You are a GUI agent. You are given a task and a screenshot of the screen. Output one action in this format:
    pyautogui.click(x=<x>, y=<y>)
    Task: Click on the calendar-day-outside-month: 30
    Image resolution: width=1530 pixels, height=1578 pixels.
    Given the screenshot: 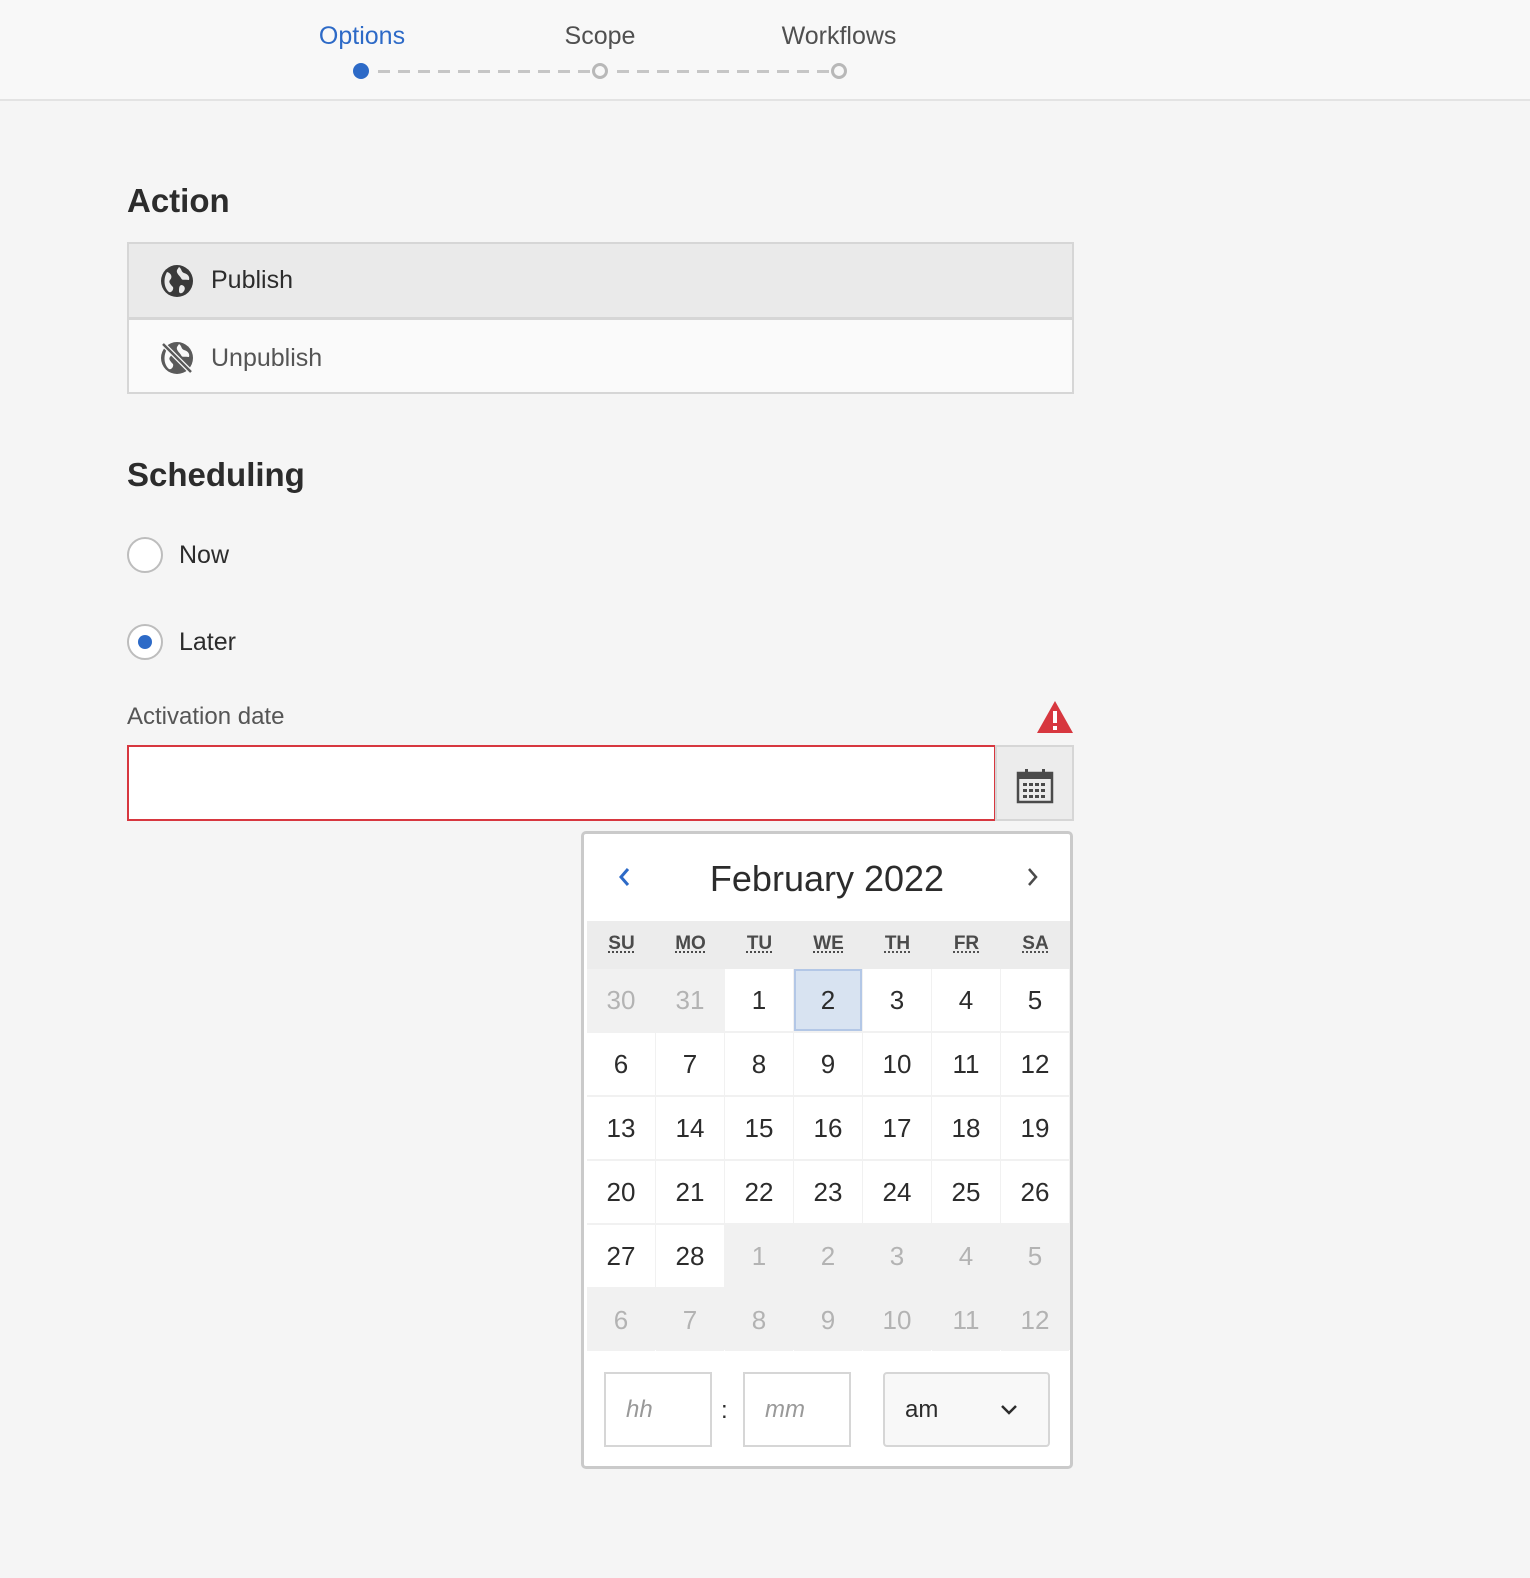 What is the action you would take?
    pyautogui.click(x=621, y=1000)
    